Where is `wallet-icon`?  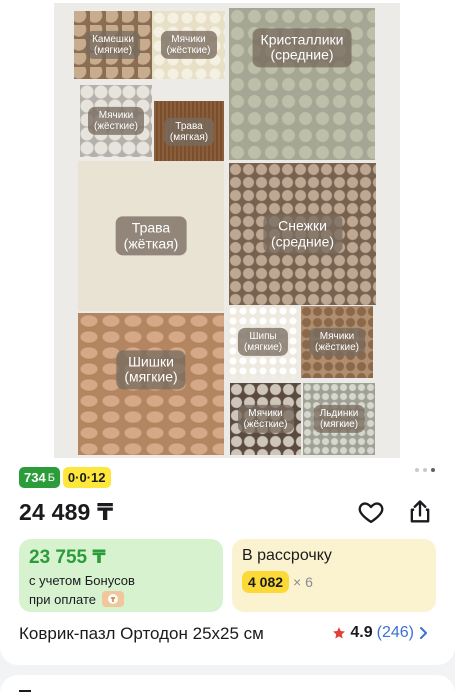 wallet-icon is located at coordinates (112, 599).